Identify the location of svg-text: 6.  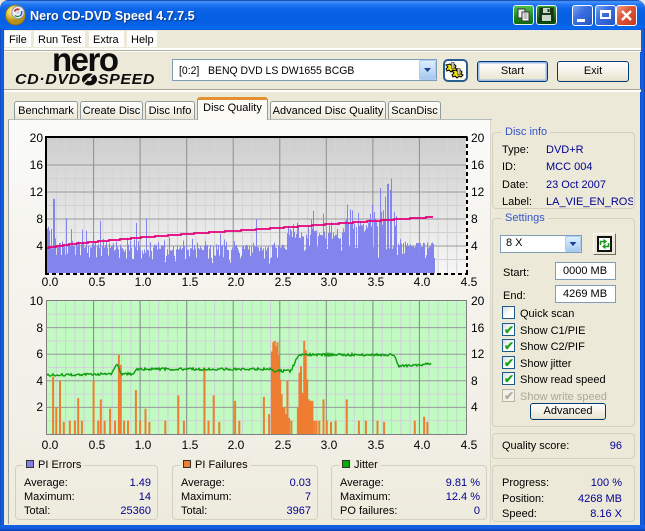
(39, 354).